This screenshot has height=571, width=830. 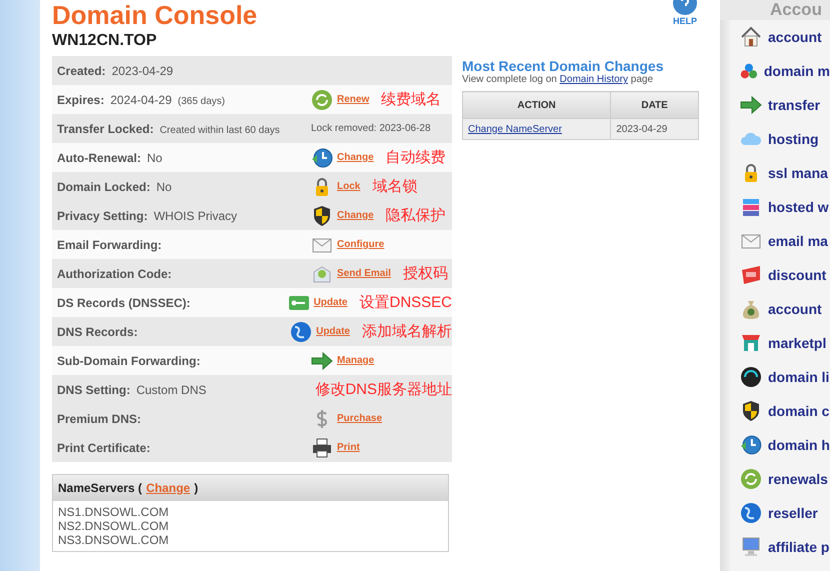 I want to click on field-label: Print Certificate:, so click(x=103, y=447).